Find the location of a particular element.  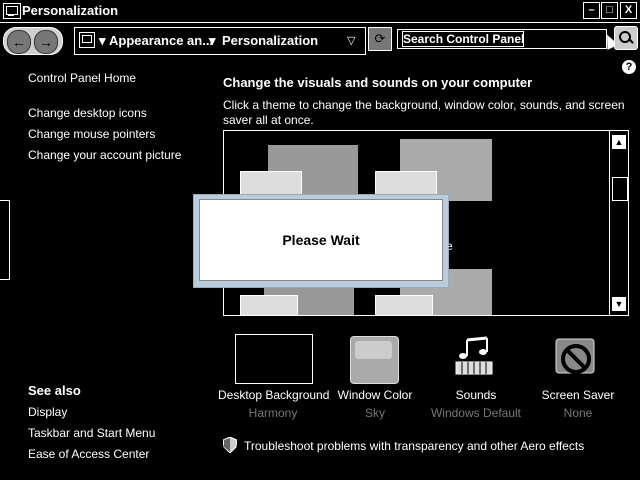

address-dropdown-icon: ▽ is located at coordinates (351, 40).